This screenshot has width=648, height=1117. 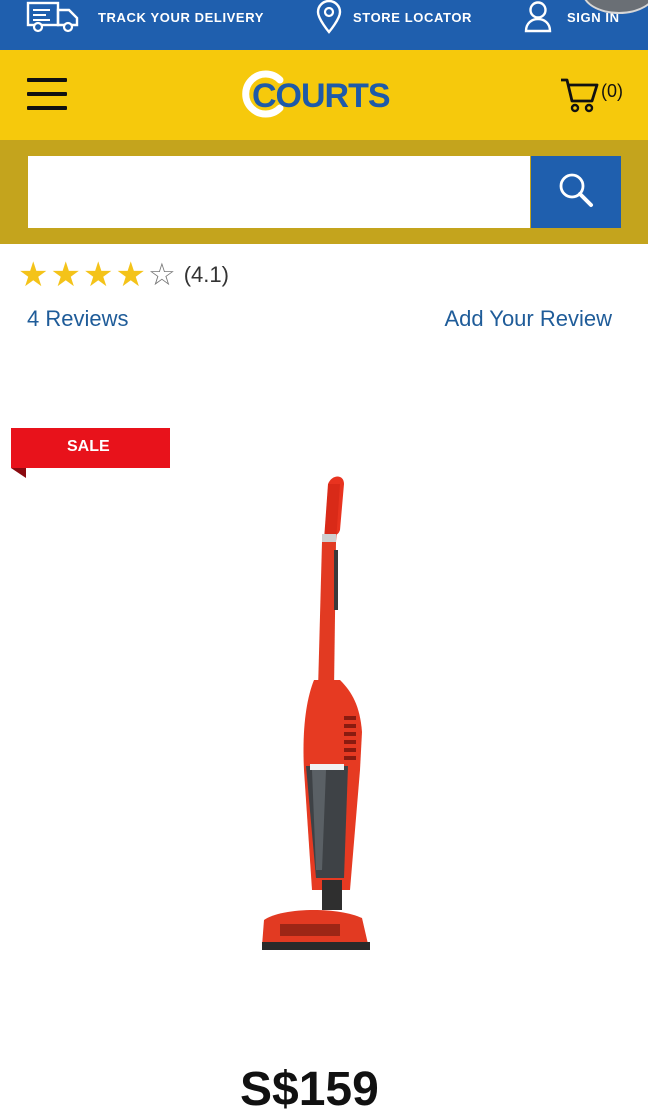 I want to click on add-review-link: Add Your Review, so click(x=528, y=319).